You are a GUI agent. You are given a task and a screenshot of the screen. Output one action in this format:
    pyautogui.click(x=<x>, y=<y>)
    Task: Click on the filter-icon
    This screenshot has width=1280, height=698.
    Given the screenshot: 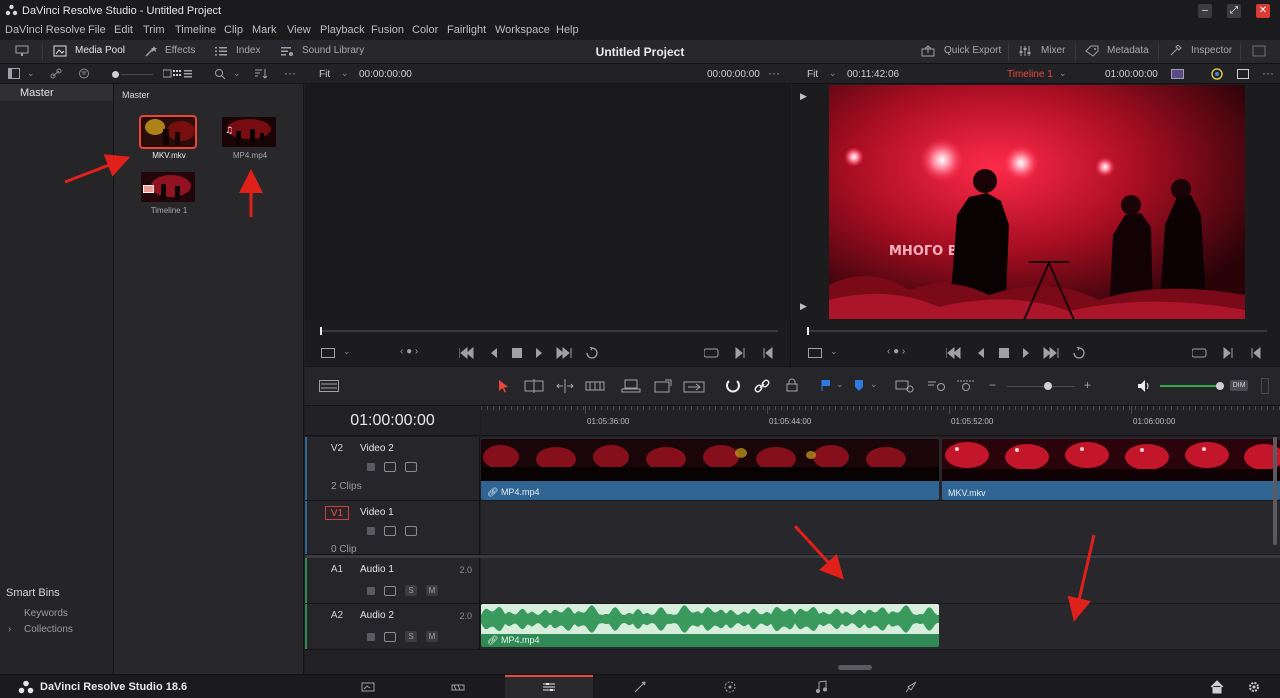 What is the action you would take?
    pyautogui.click(x=84, y=73)
    